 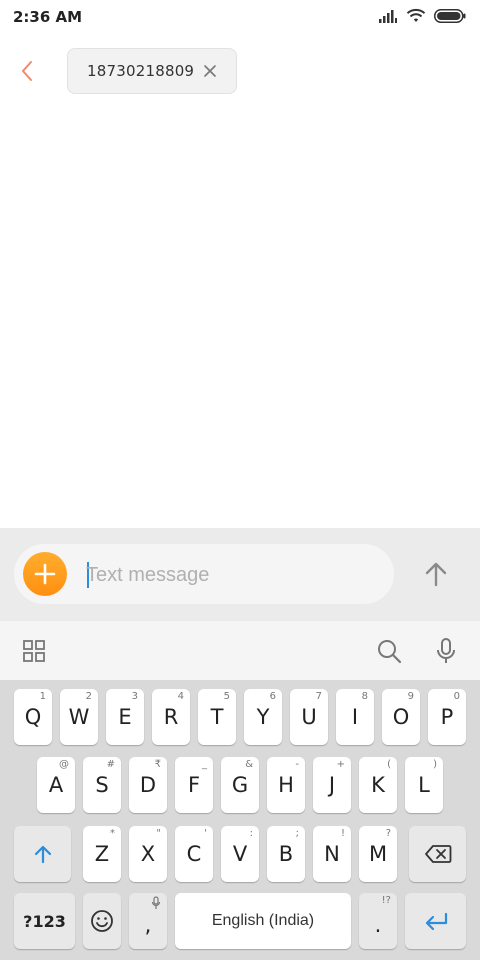 I want to click on key-hint: _, so click(x=204, y=764).